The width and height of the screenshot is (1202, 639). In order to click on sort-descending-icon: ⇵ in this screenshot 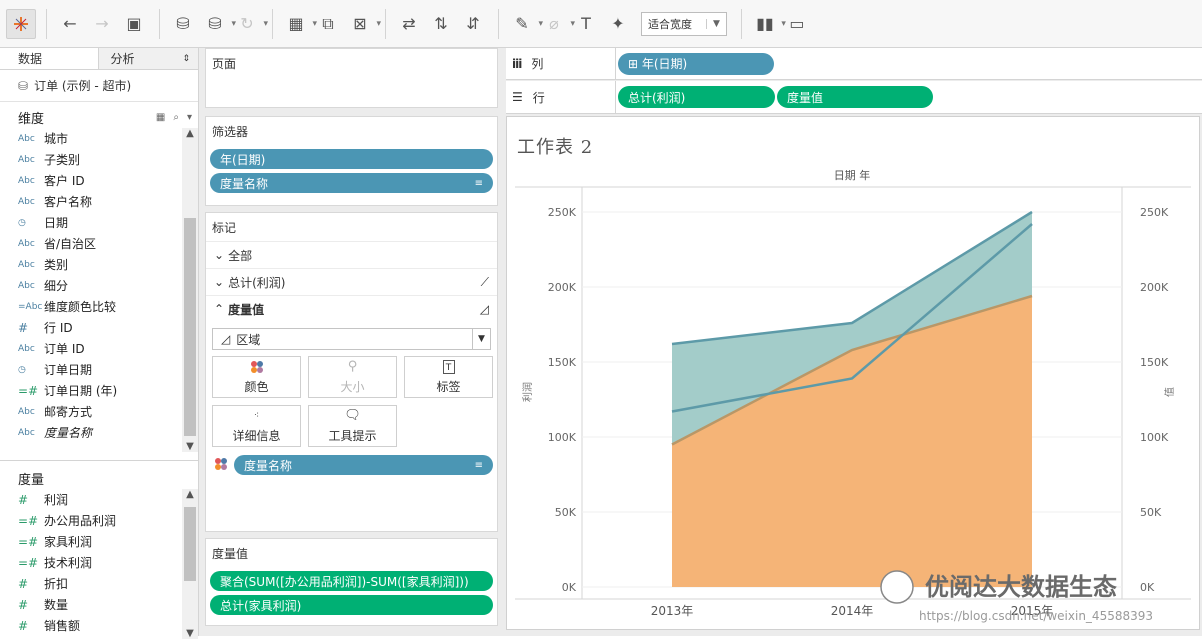, I will do `click(473, 24)`.